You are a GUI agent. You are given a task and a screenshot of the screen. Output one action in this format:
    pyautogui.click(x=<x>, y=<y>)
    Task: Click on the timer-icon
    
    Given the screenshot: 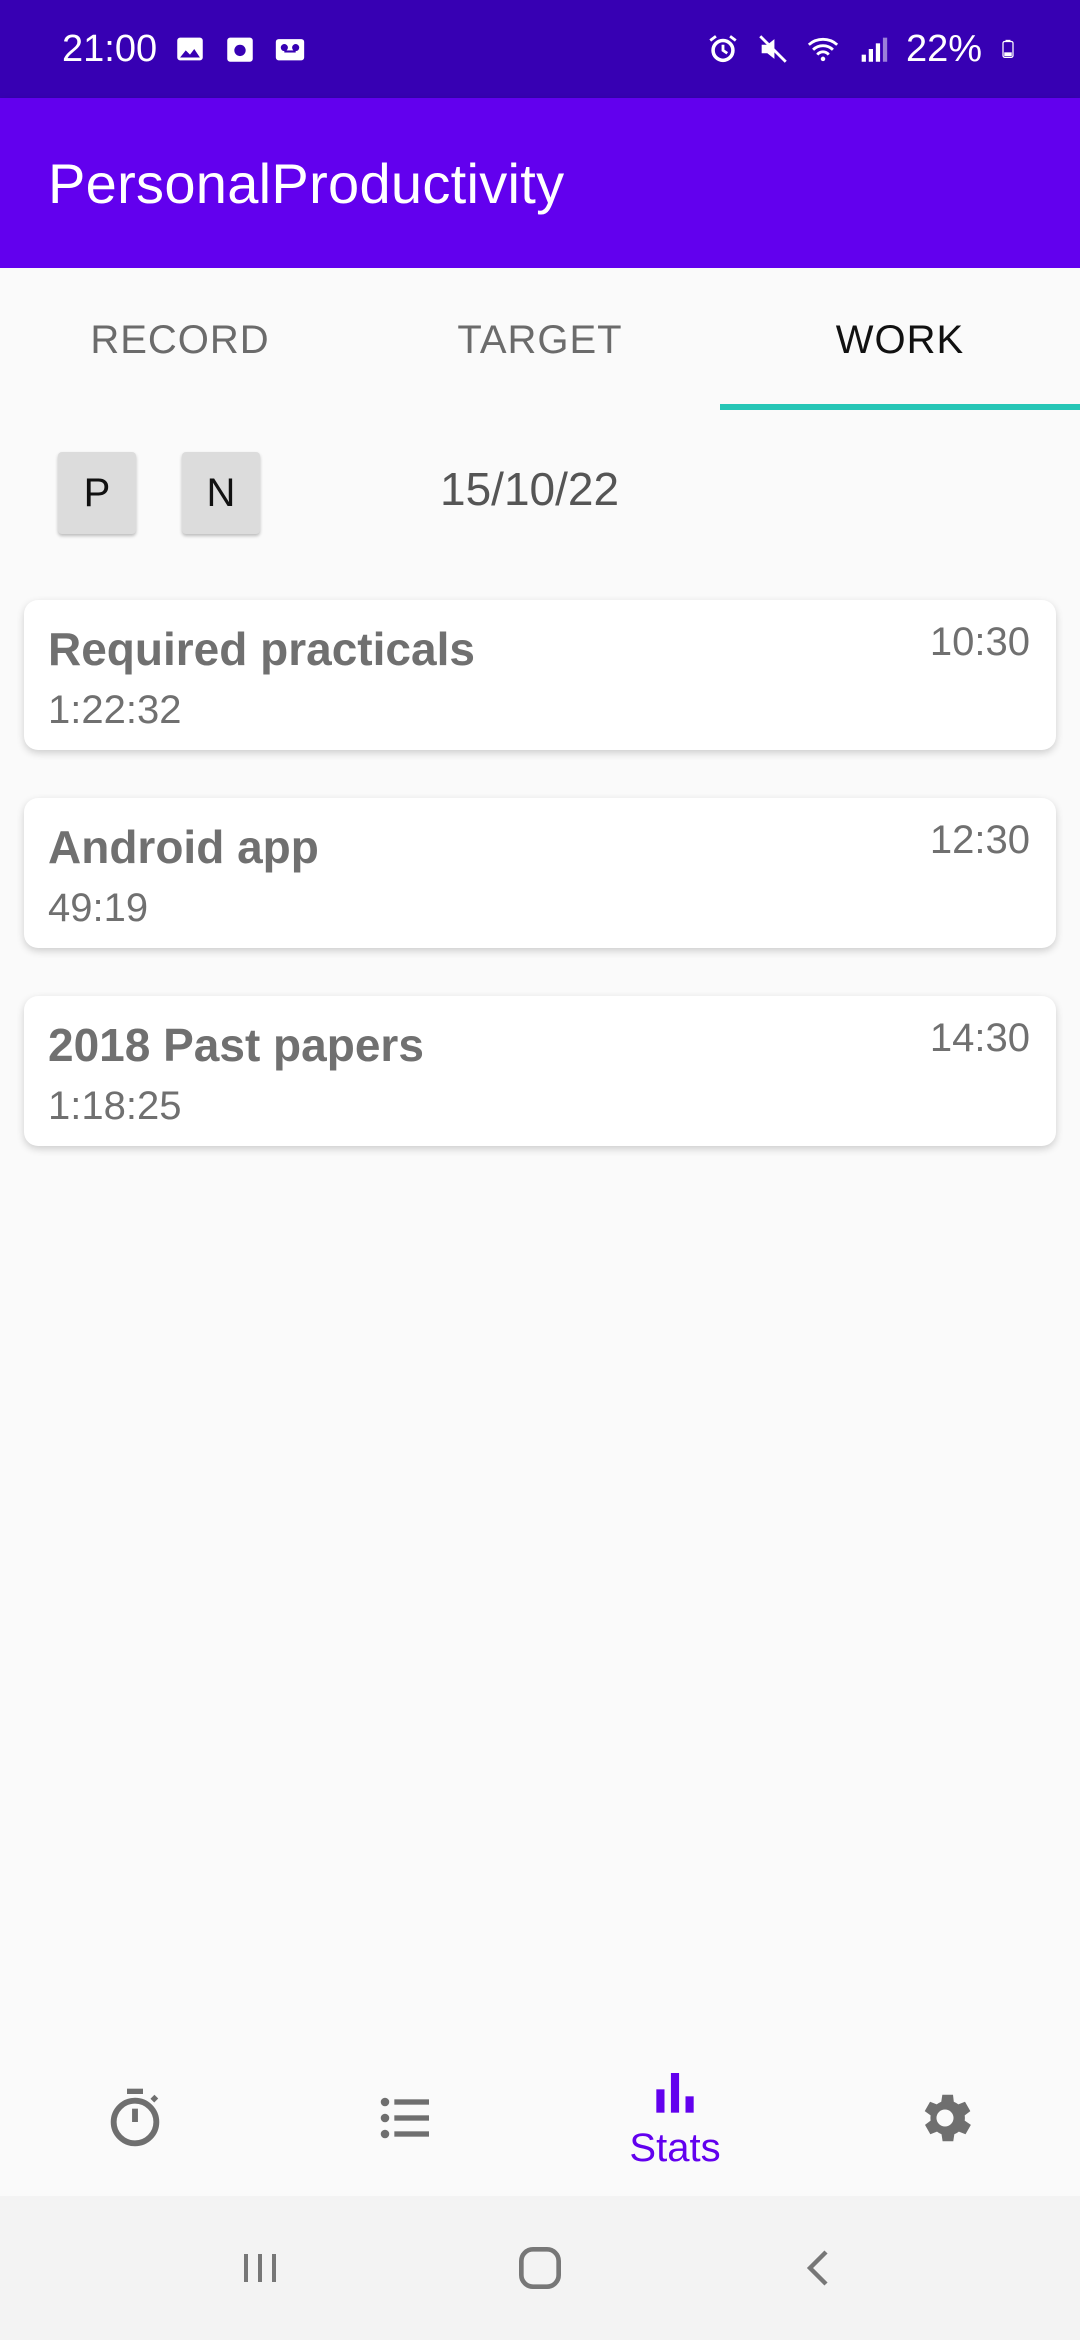 What is the action you would take?
    pyautogui.click(x=135, y=2117)
    